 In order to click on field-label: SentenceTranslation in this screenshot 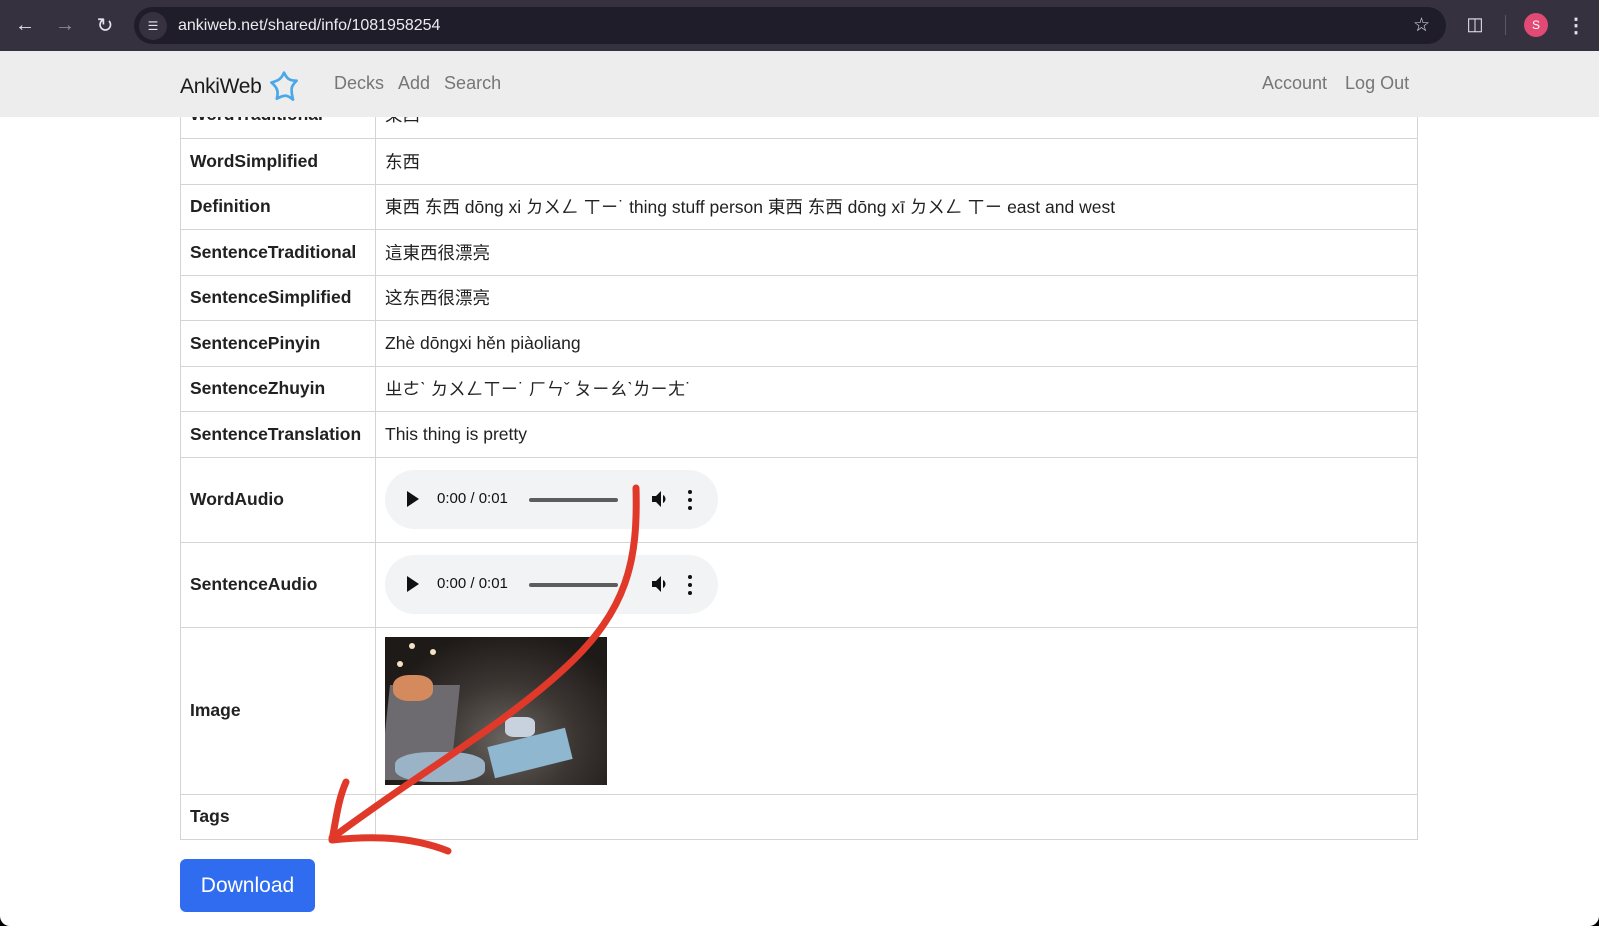, I will do `click(278, 434)`.